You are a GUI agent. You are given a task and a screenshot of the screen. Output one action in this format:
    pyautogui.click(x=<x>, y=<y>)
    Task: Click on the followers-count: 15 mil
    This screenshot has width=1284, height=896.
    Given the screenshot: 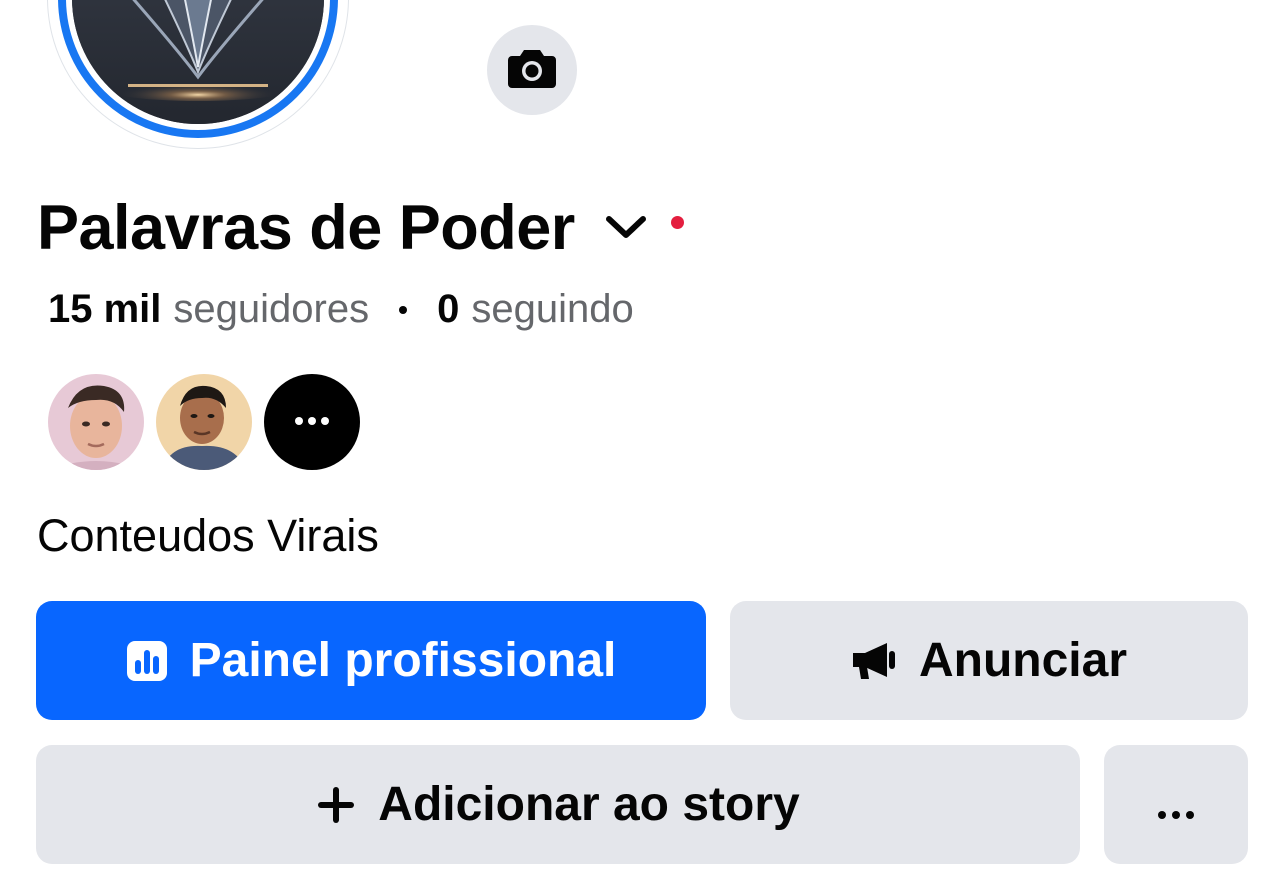 What is the action you would take?
    pyautogui.click(x=104, y=309)
    